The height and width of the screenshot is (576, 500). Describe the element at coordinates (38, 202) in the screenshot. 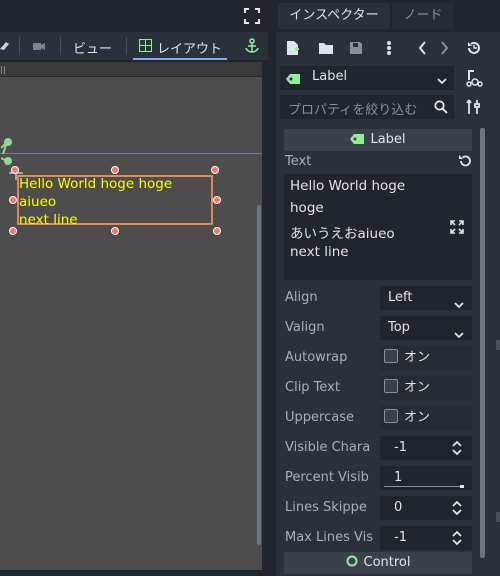

I see `label-text-line: aiueo` at that location.